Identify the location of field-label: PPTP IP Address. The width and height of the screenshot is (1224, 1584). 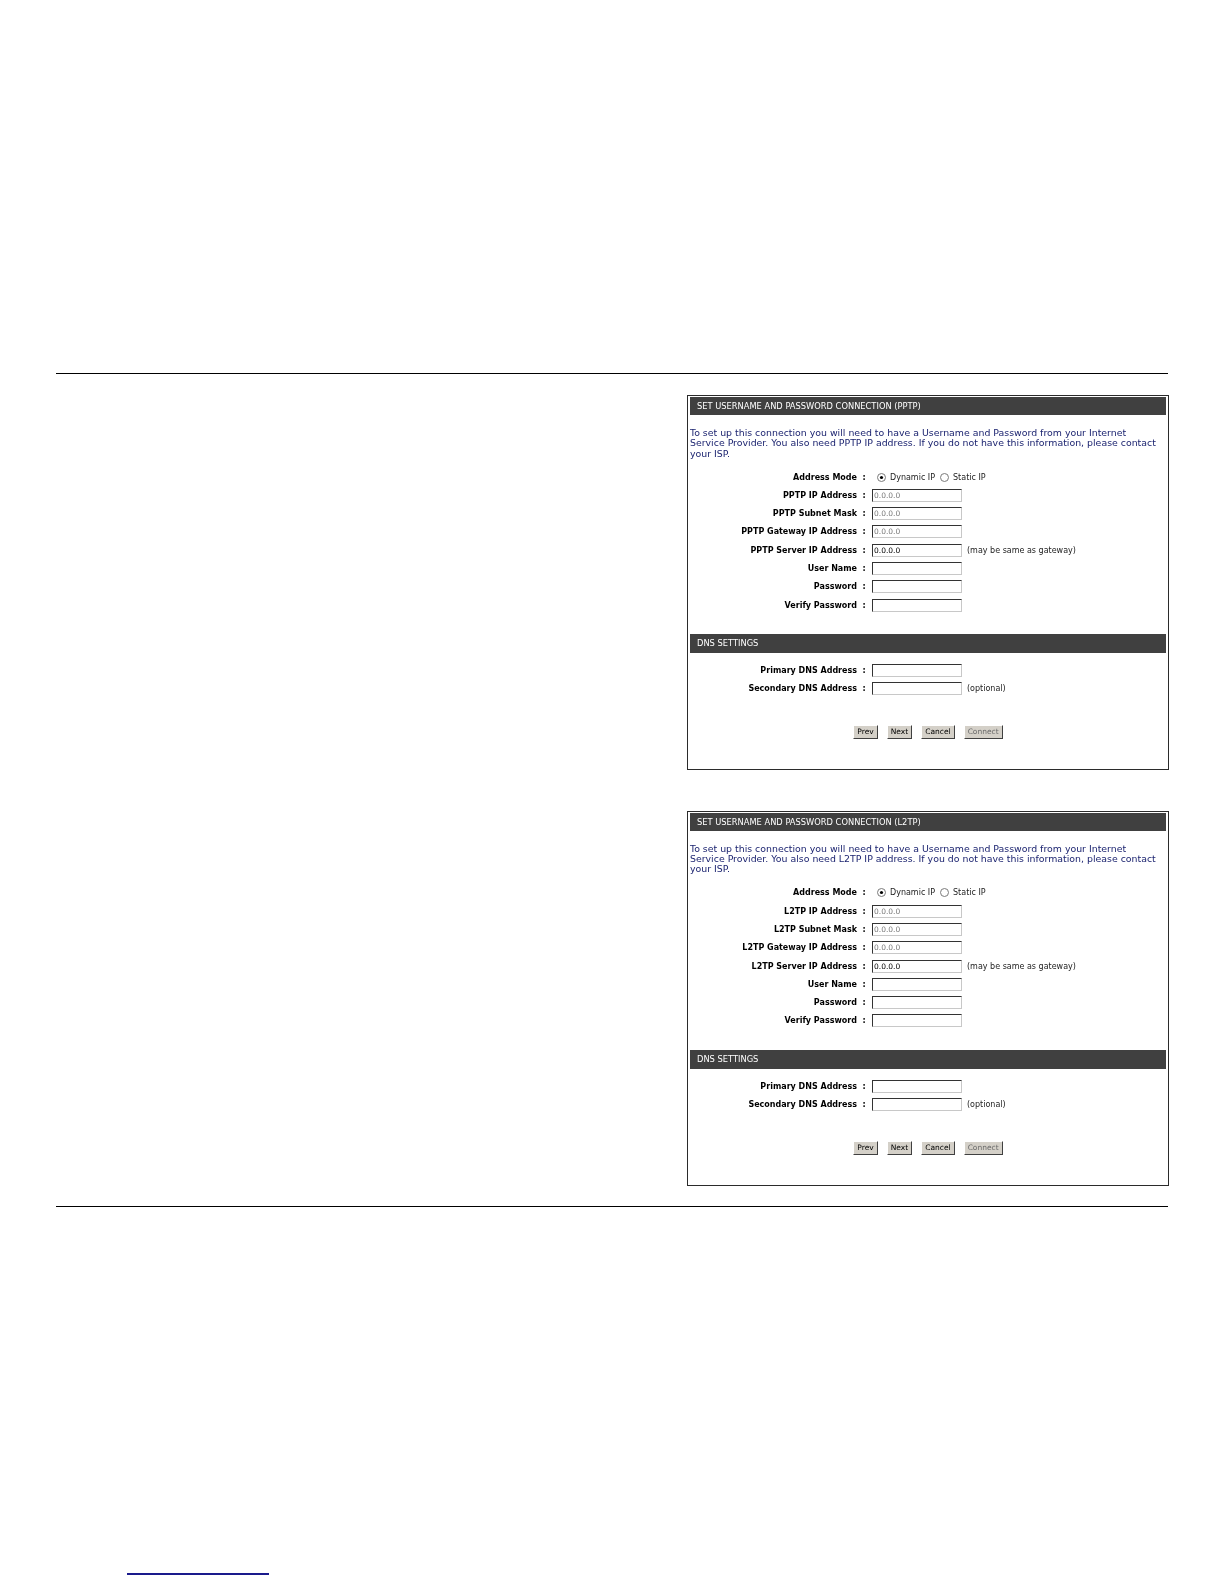
(819, 495).